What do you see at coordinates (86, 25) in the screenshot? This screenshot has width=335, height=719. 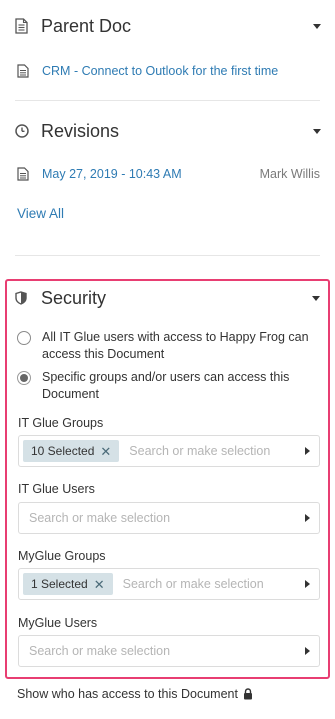 I see `parent-doc-title: Parent Doc` at bounding box center [86, 25].